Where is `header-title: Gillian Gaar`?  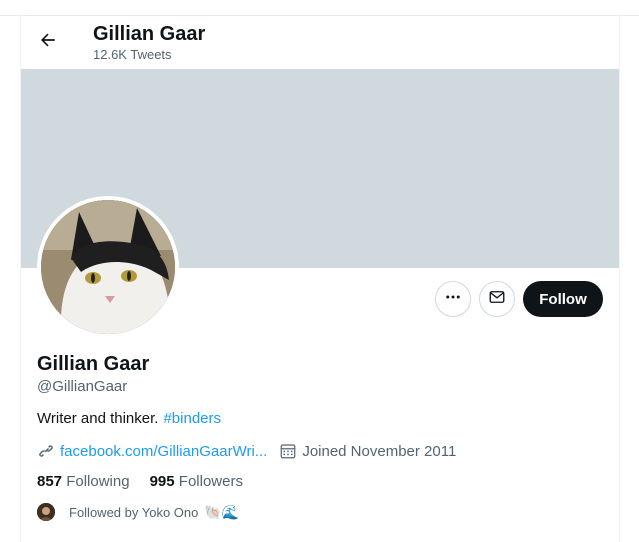
header-title: Gillian Gaar is located at coordinates (149, 34).